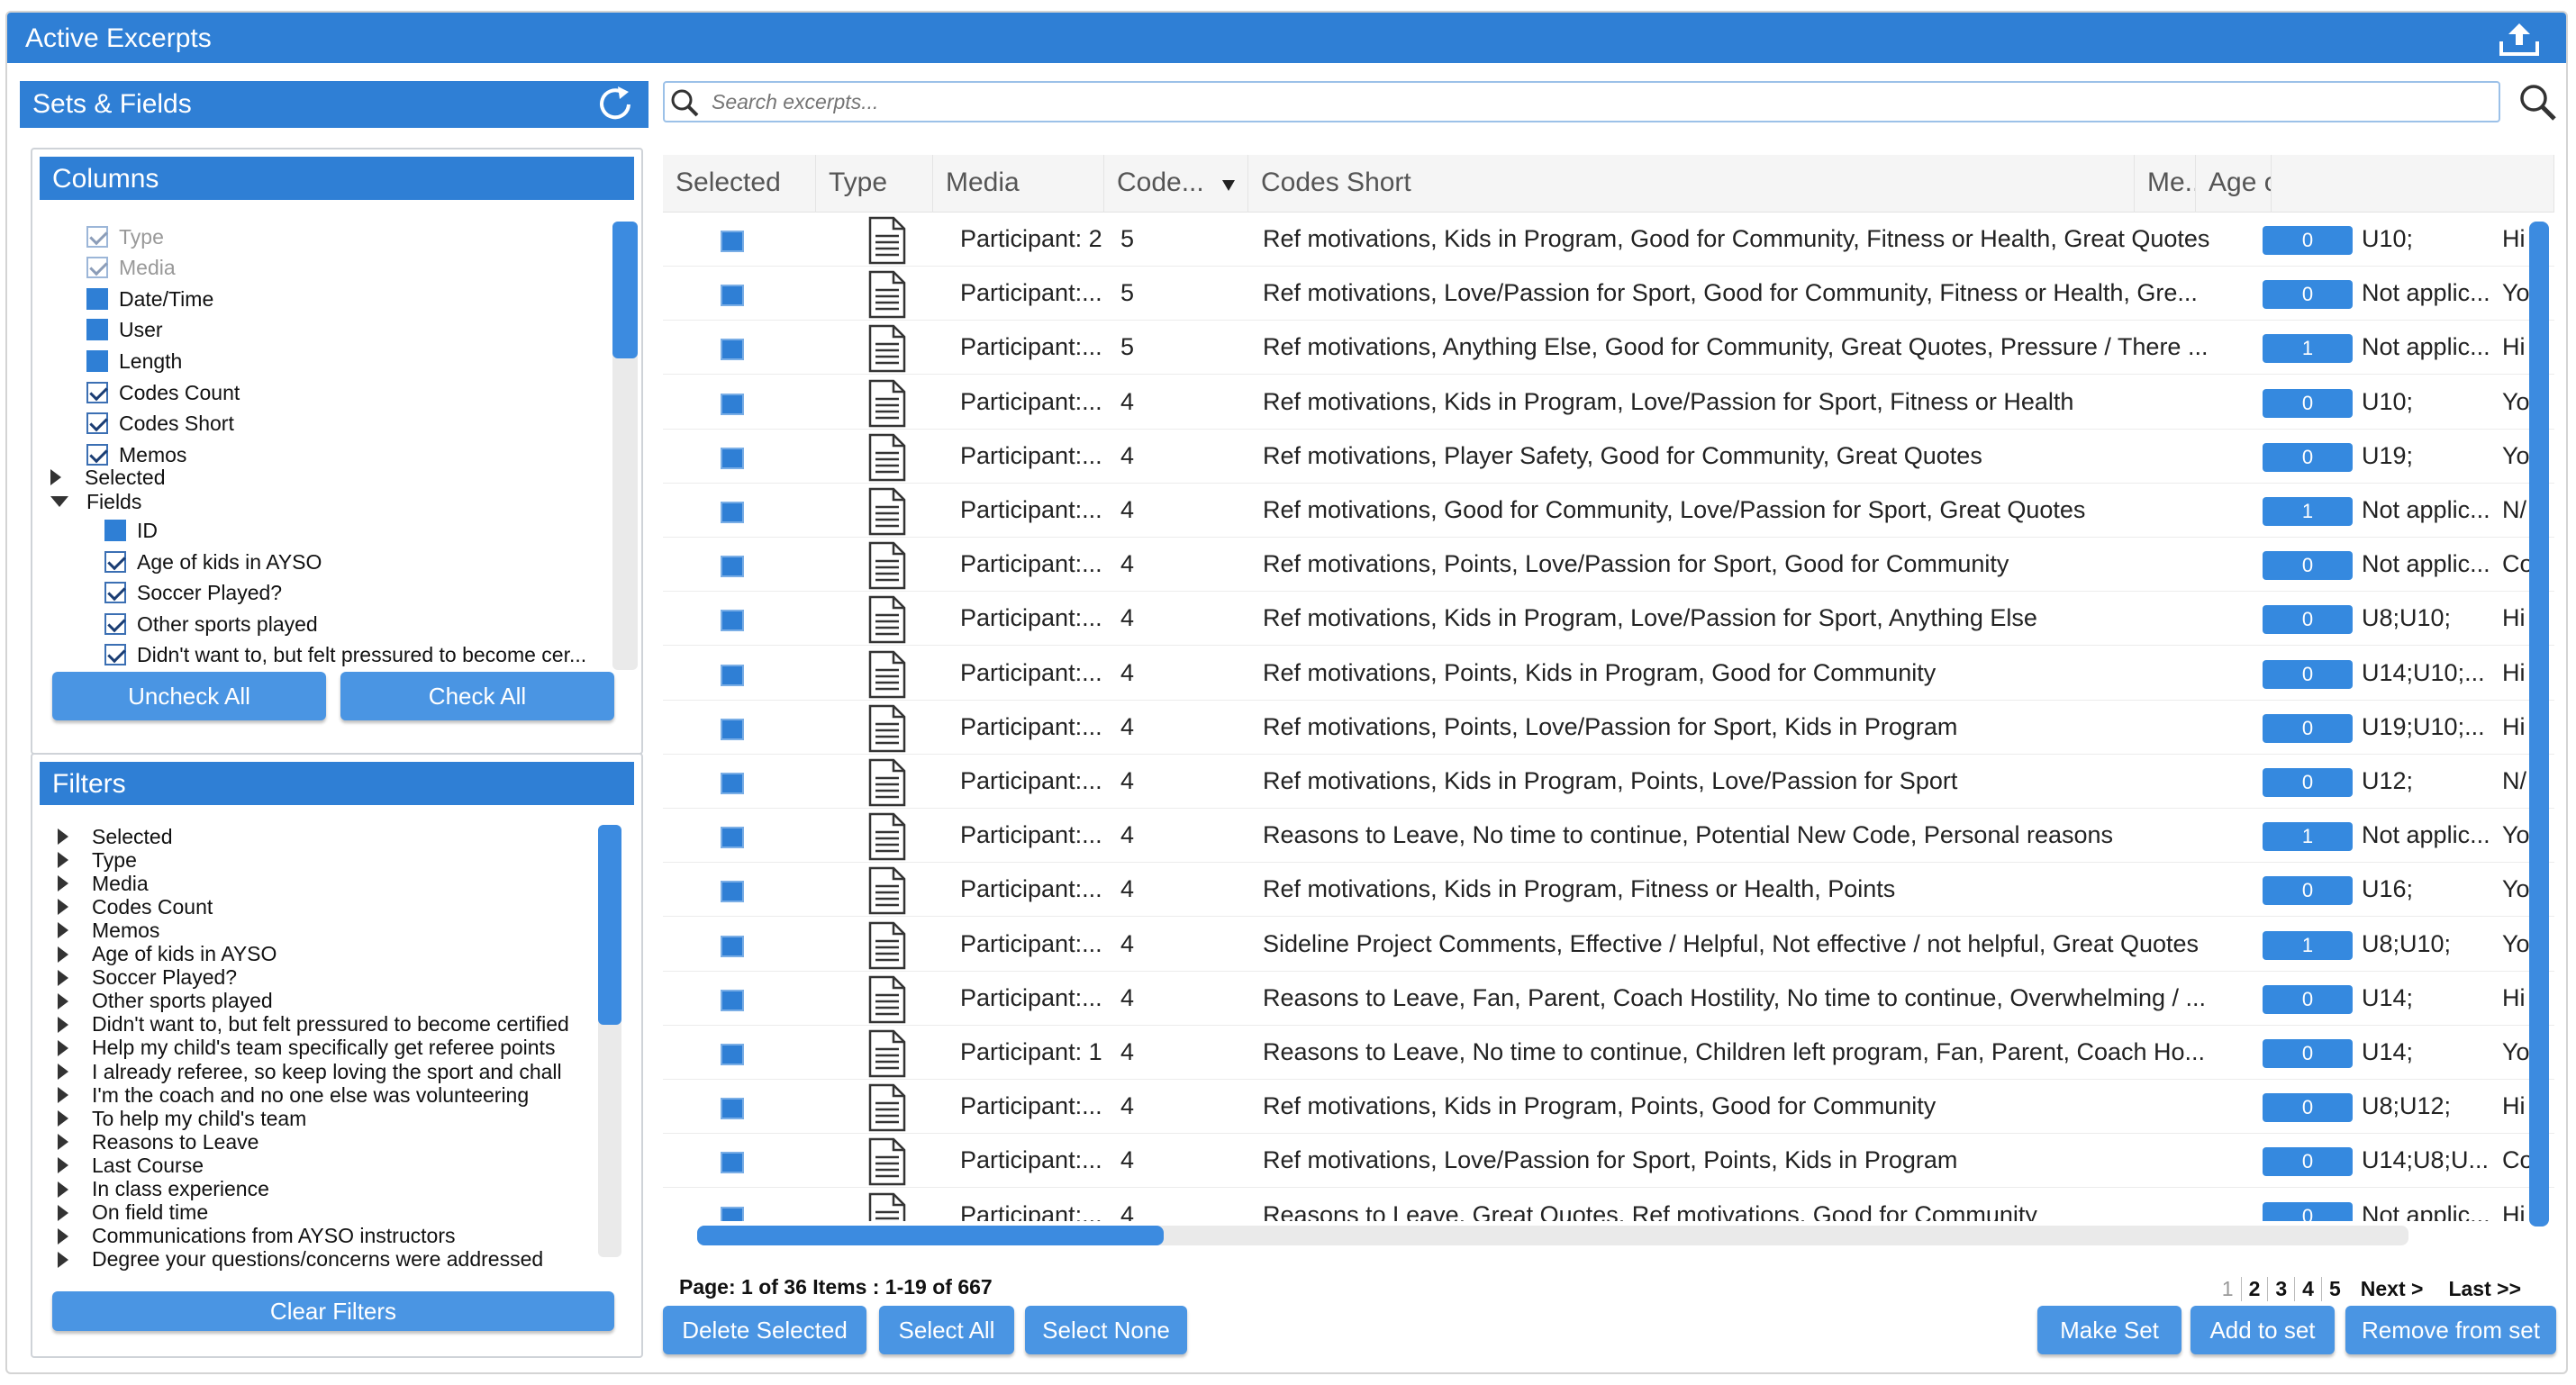 Image resolution: width=2576 pixels, height=1385 pixels. Describe the element at coordinates (256, 1236) in the screenshot. I see `filter-item: Communications from AYSO instructors` at that location.